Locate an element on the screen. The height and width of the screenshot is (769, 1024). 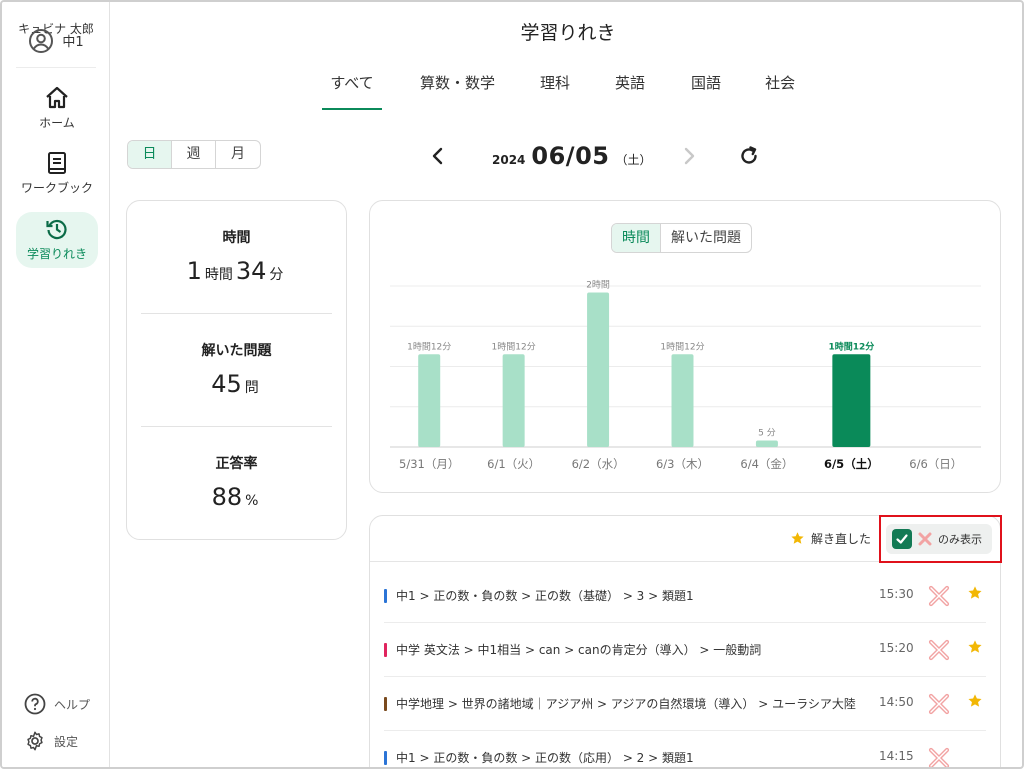
highlight-box is located at coordinates (940, 539).